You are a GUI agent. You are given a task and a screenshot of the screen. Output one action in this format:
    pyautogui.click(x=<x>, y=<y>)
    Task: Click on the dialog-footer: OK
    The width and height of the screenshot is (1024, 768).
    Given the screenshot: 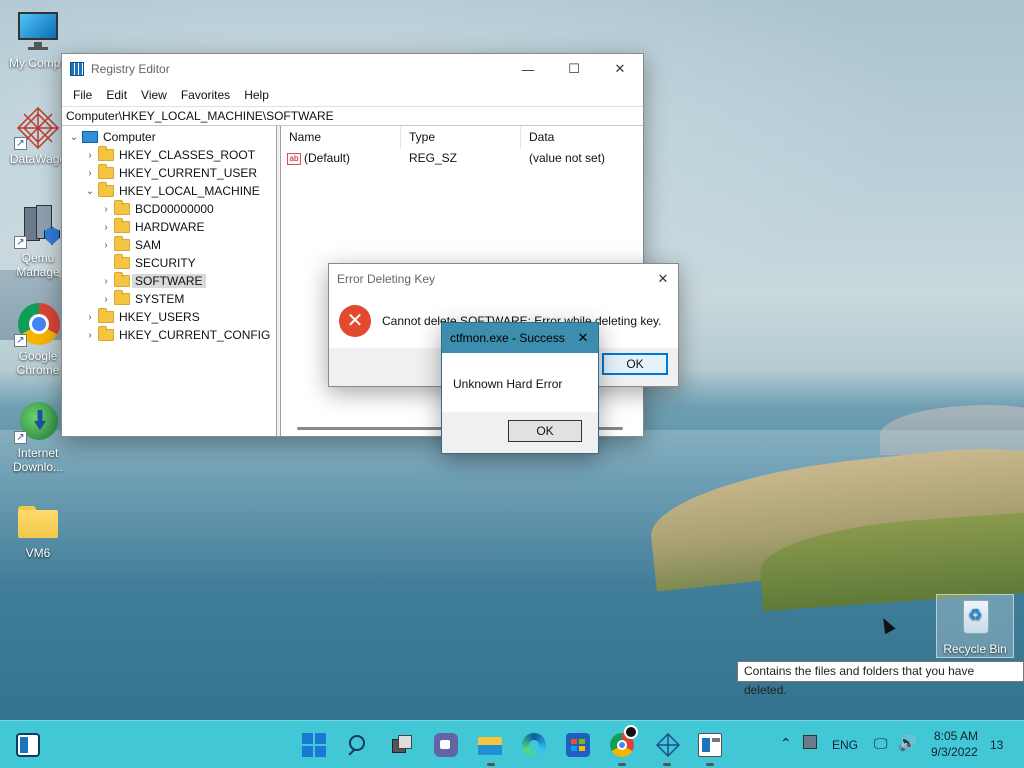 What is the action you would take?
    pyautogui.click(x=520, y=432)
    